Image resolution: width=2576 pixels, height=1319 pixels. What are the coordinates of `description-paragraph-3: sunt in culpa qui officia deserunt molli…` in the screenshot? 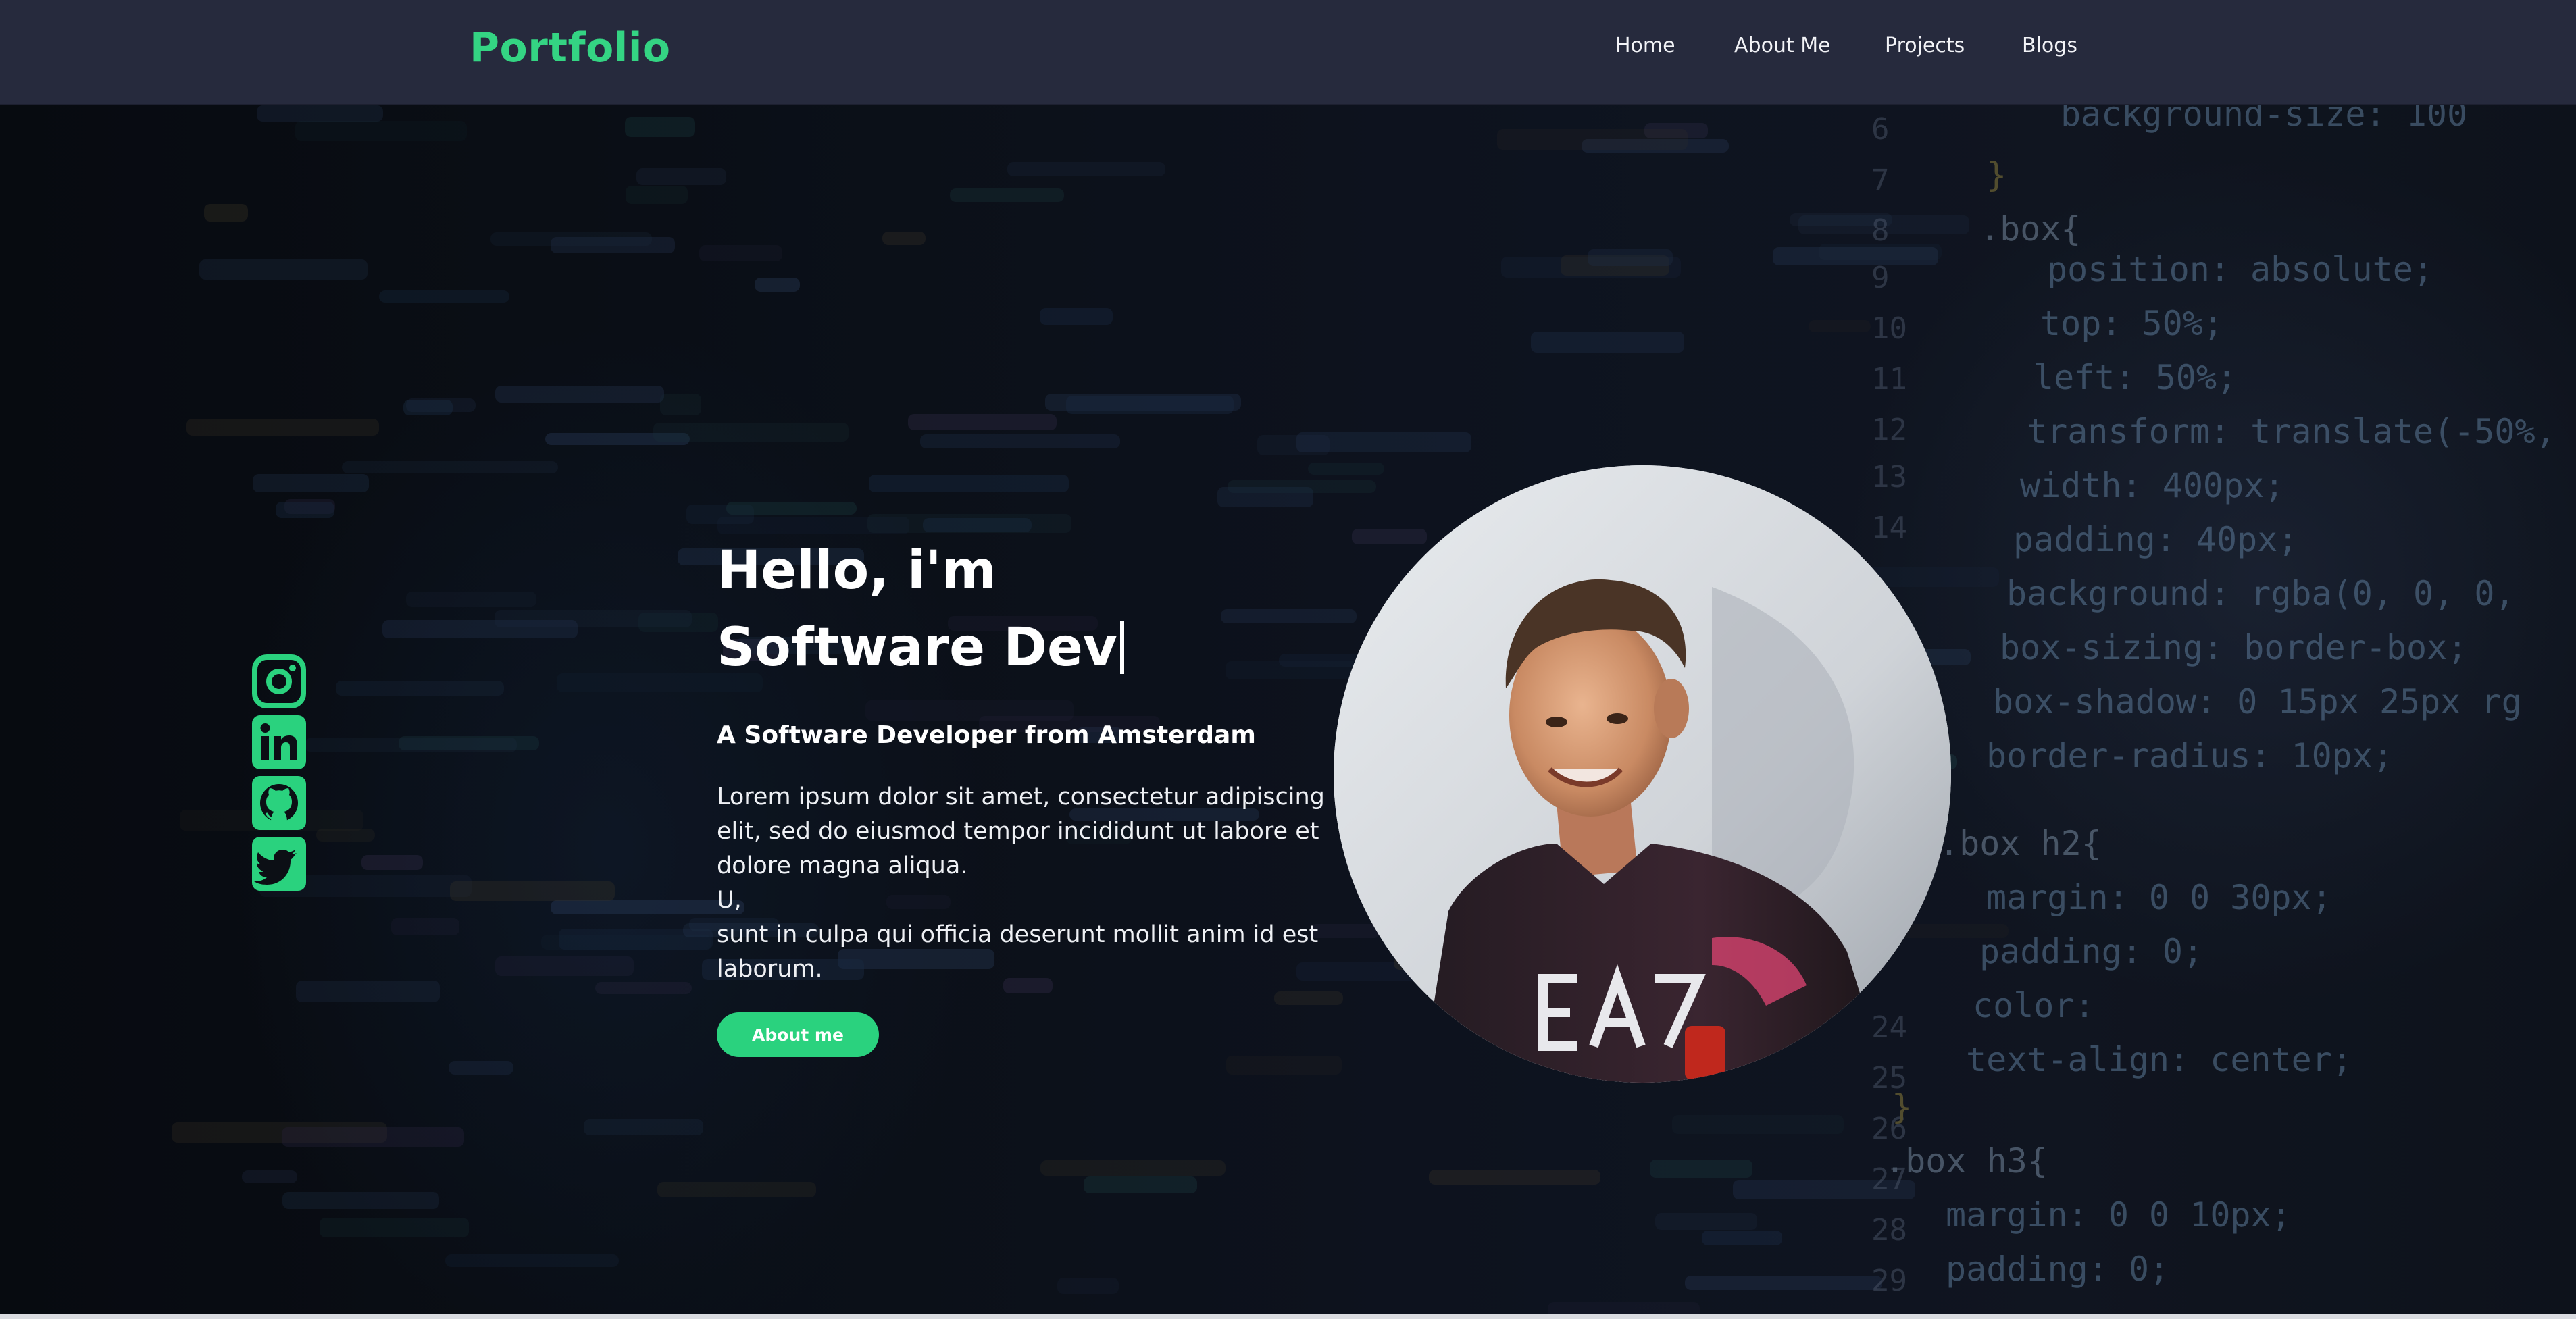 It's located at (1018, 952).